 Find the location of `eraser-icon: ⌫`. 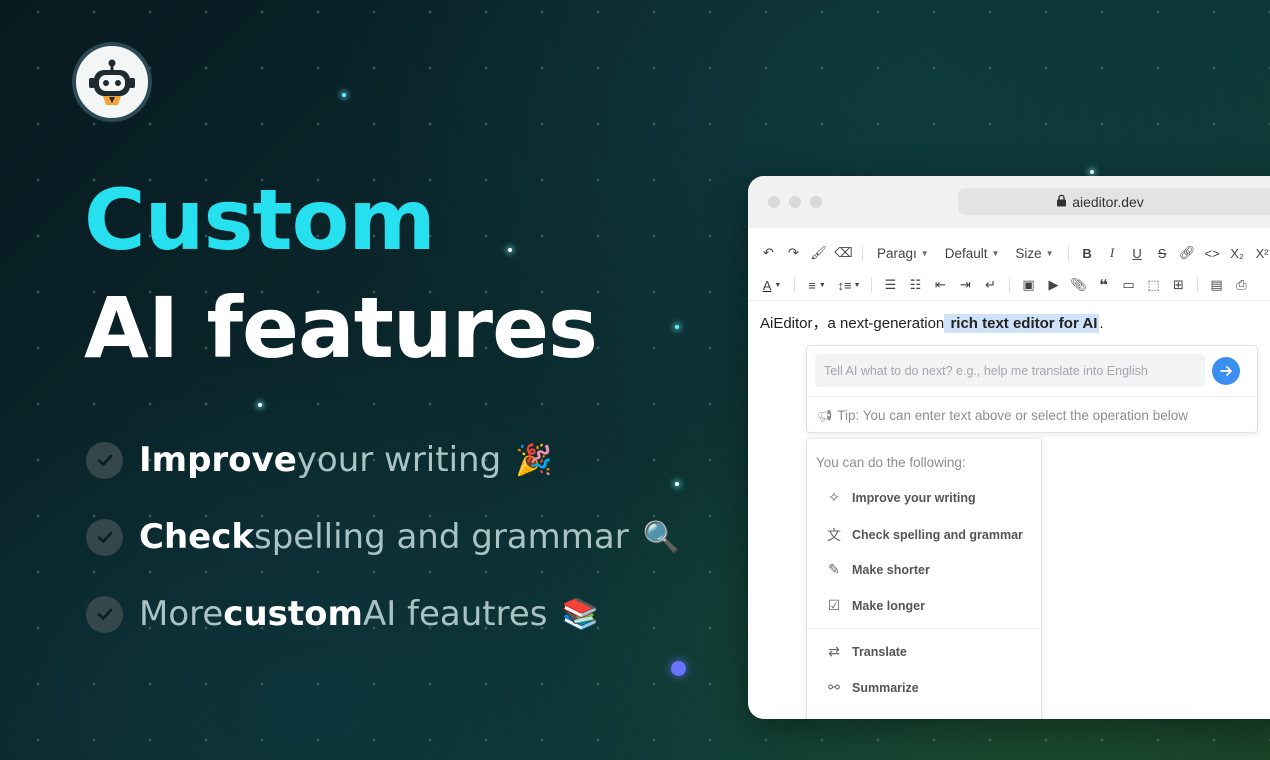

eraser-icon: ⌫ is located at coordinates (843, 253).